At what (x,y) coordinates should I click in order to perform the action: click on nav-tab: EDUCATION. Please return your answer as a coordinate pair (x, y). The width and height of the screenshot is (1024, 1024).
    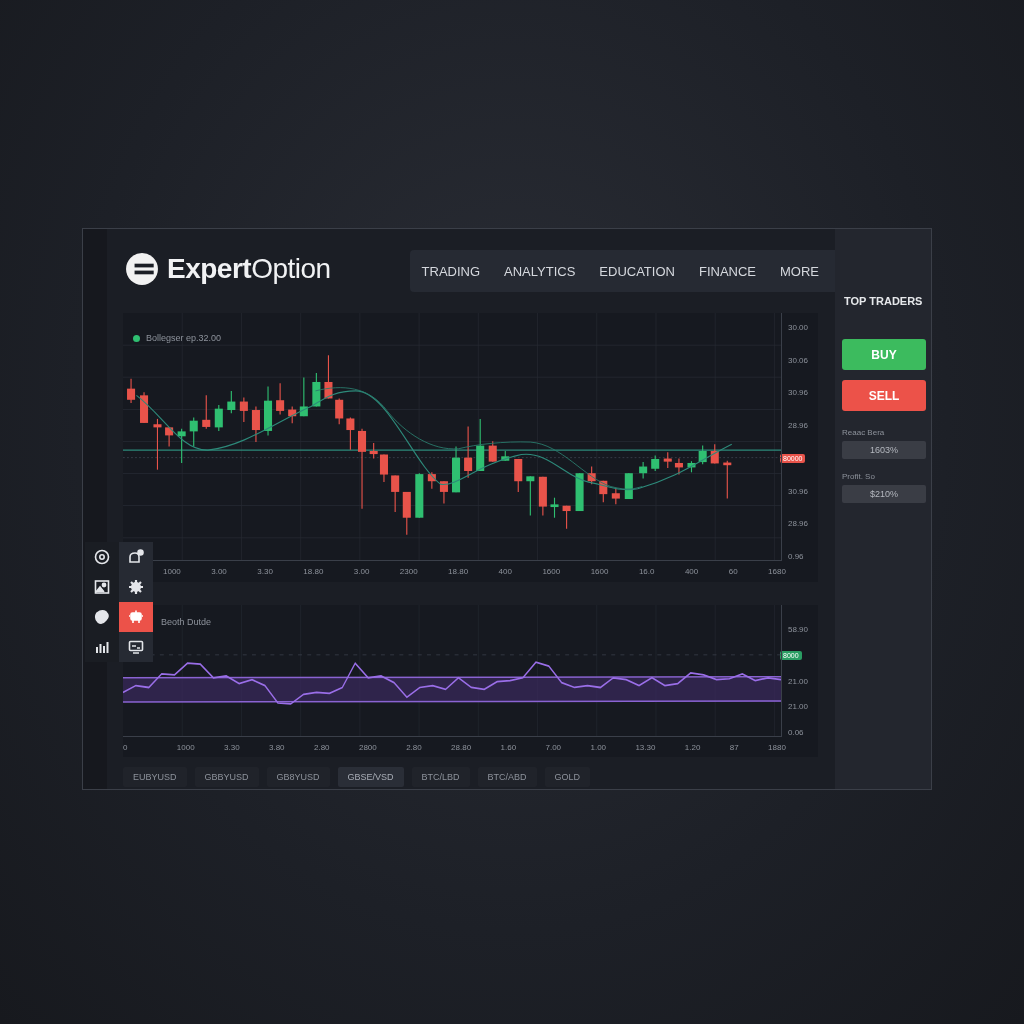
    Looking at the image, I should click on (637, 271).